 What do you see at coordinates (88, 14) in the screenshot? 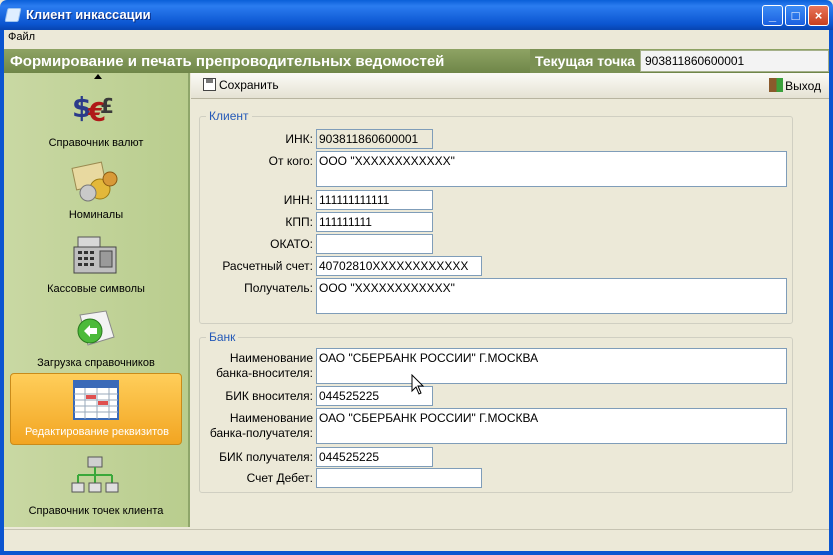
I see `window-title: Клиент инкассации` at bounding box center [88, 14].